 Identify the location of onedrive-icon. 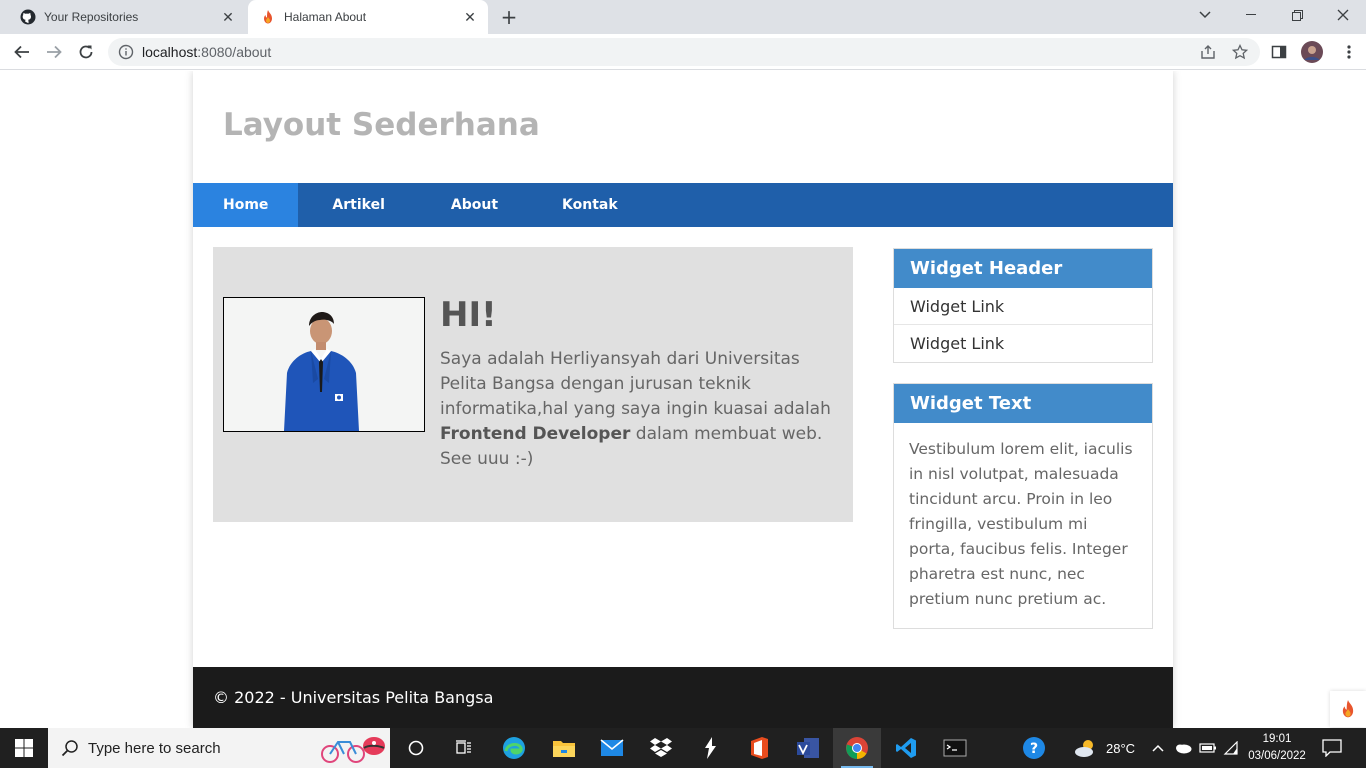
(1183, 748).